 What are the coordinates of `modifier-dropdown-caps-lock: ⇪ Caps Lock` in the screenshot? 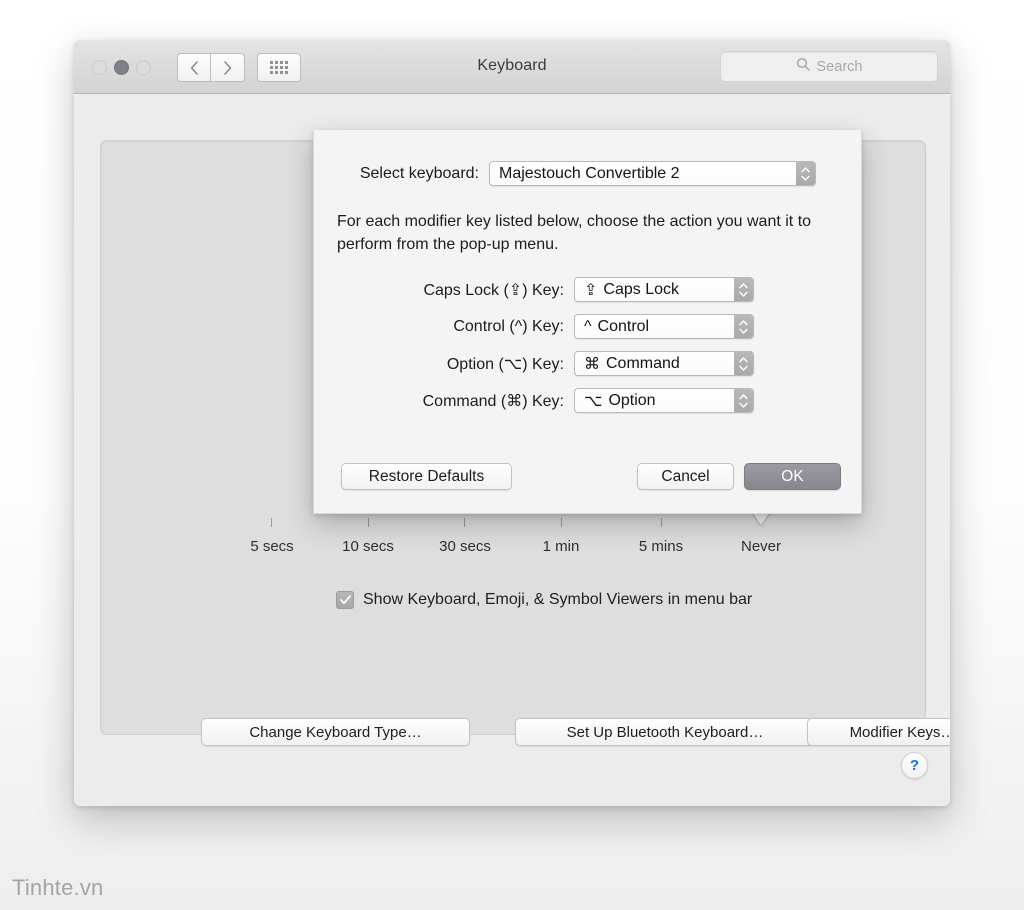 It's located at (664, 289).